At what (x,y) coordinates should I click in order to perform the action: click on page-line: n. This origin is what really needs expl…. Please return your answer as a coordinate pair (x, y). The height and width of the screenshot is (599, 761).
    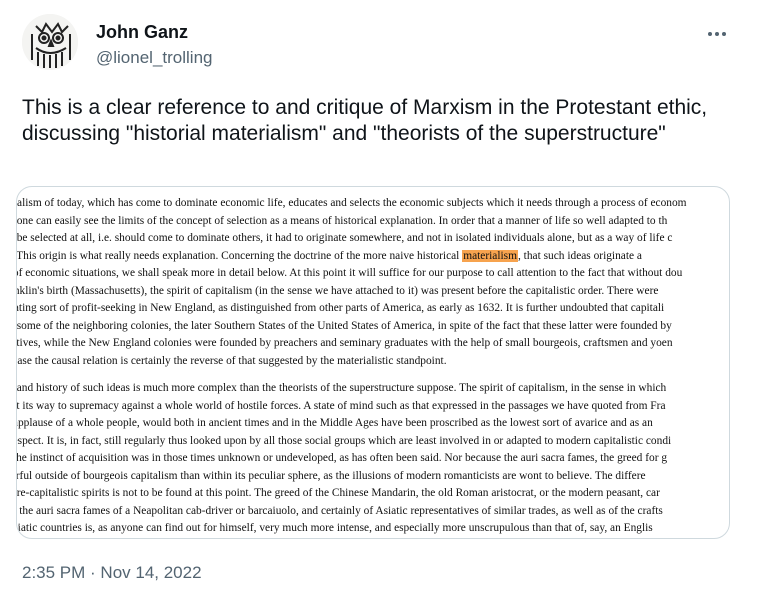
    Looking at the image, I should click on (372, 257).